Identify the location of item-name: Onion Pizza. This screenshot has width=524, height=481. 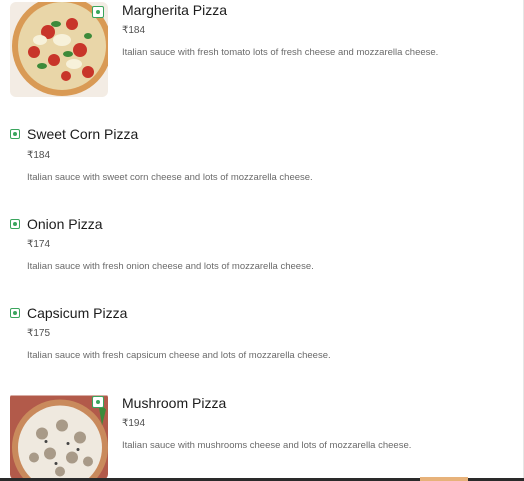
(65, 224).